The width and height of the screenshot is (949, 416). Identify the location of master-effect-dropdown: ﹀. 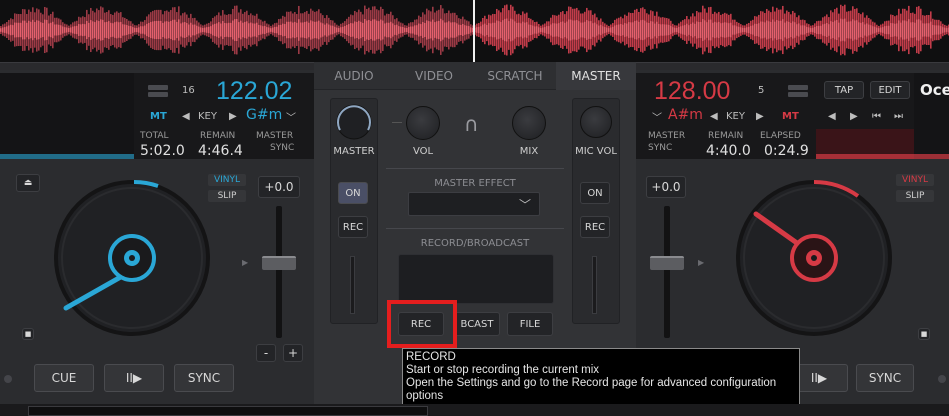
(474, 204).